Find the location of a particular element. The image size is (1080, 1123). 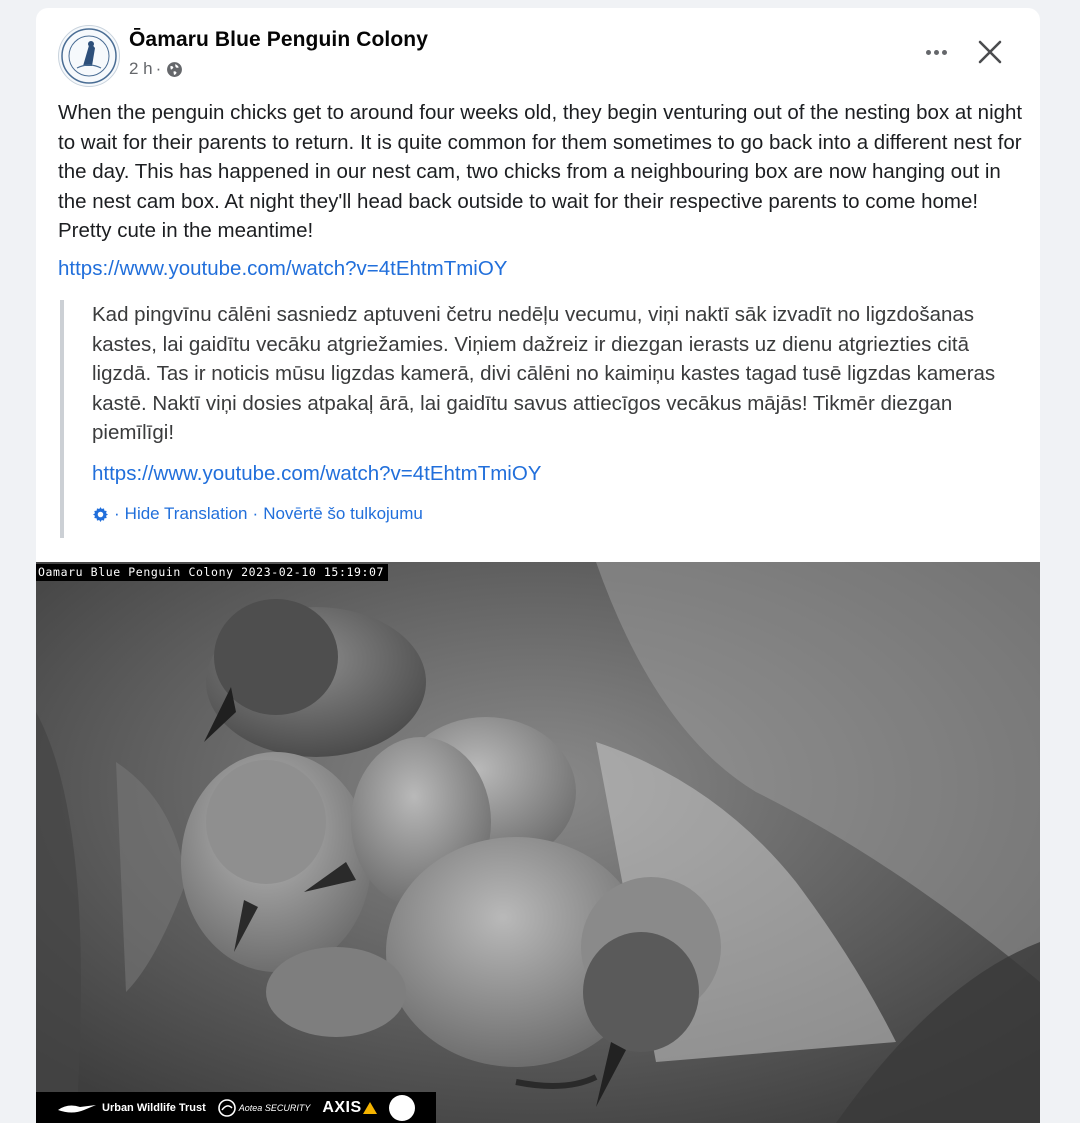

colony-round-logo is located at coordinates (401, 1107).